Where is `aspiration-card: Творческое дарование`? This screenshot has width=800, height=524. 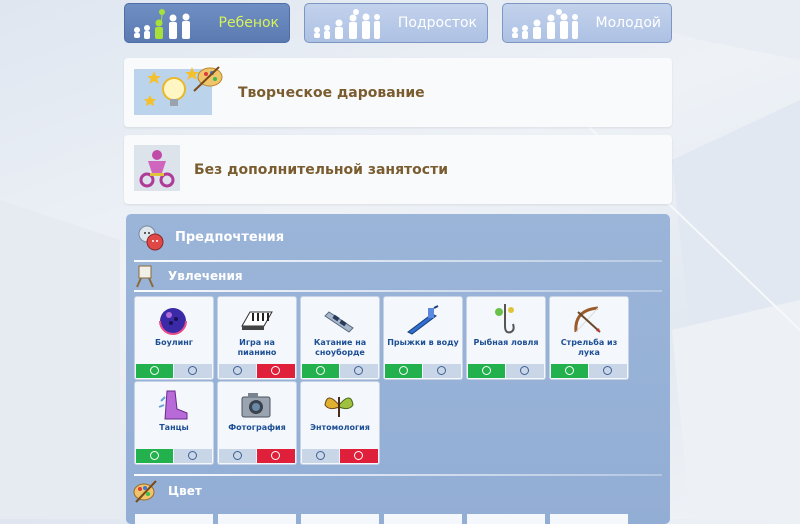 aspiration-card: Творческое дарование is located at coordinates (398, 92).